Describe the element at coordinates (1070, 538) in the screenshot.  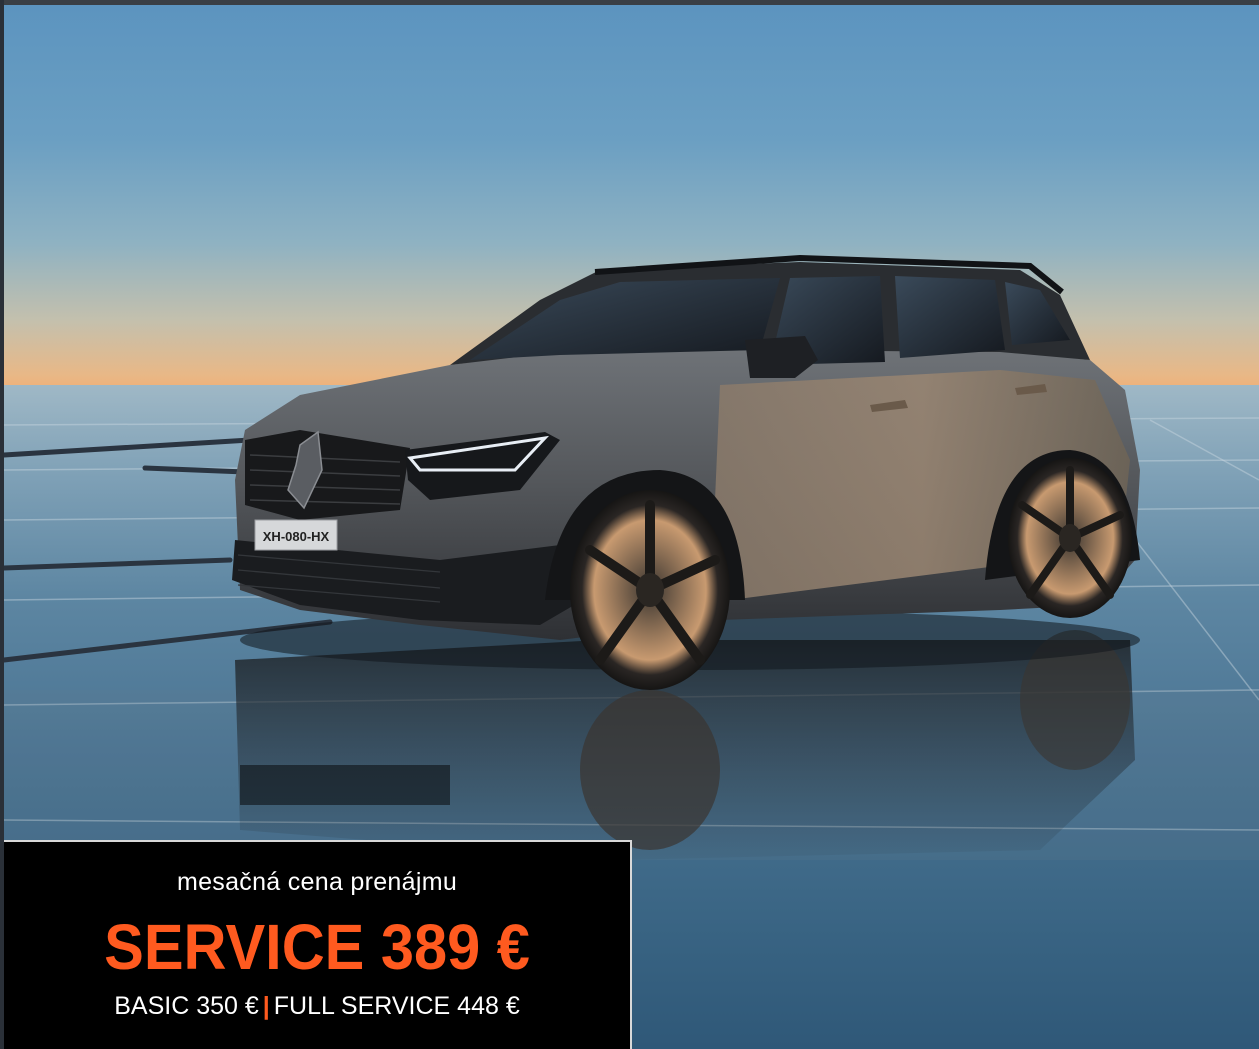
I see `rear-wheel` at that location.